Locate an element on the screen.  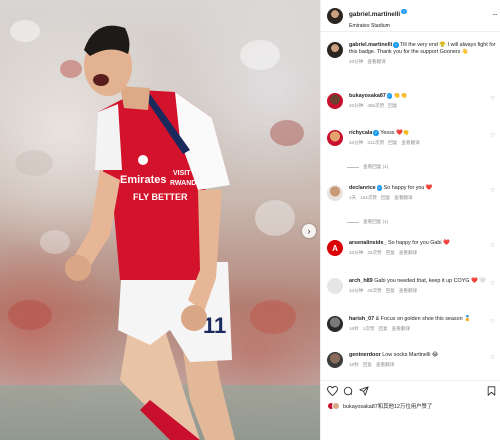
comment-username: gentnerdoor is located at coordinates (365, 355).